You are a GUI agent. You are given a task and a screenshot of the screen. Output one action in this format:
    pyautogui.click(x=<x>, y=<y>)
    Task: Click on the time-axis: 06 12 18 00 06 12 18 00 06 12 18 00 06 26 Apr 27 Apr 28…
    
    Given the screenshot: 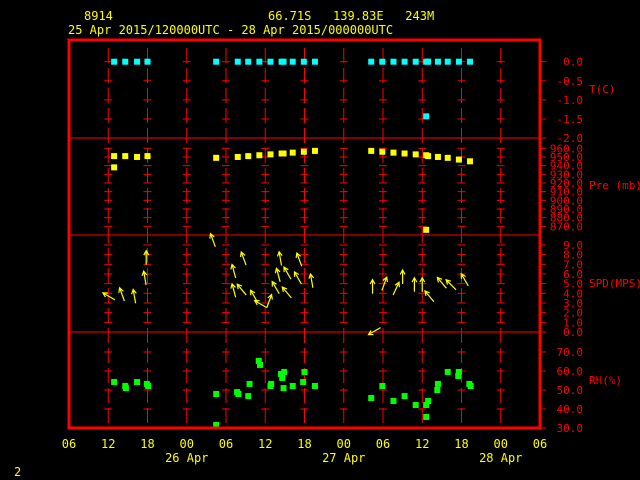 What is the action you would take?
    pyautogui.click(x=304, y=451)
    